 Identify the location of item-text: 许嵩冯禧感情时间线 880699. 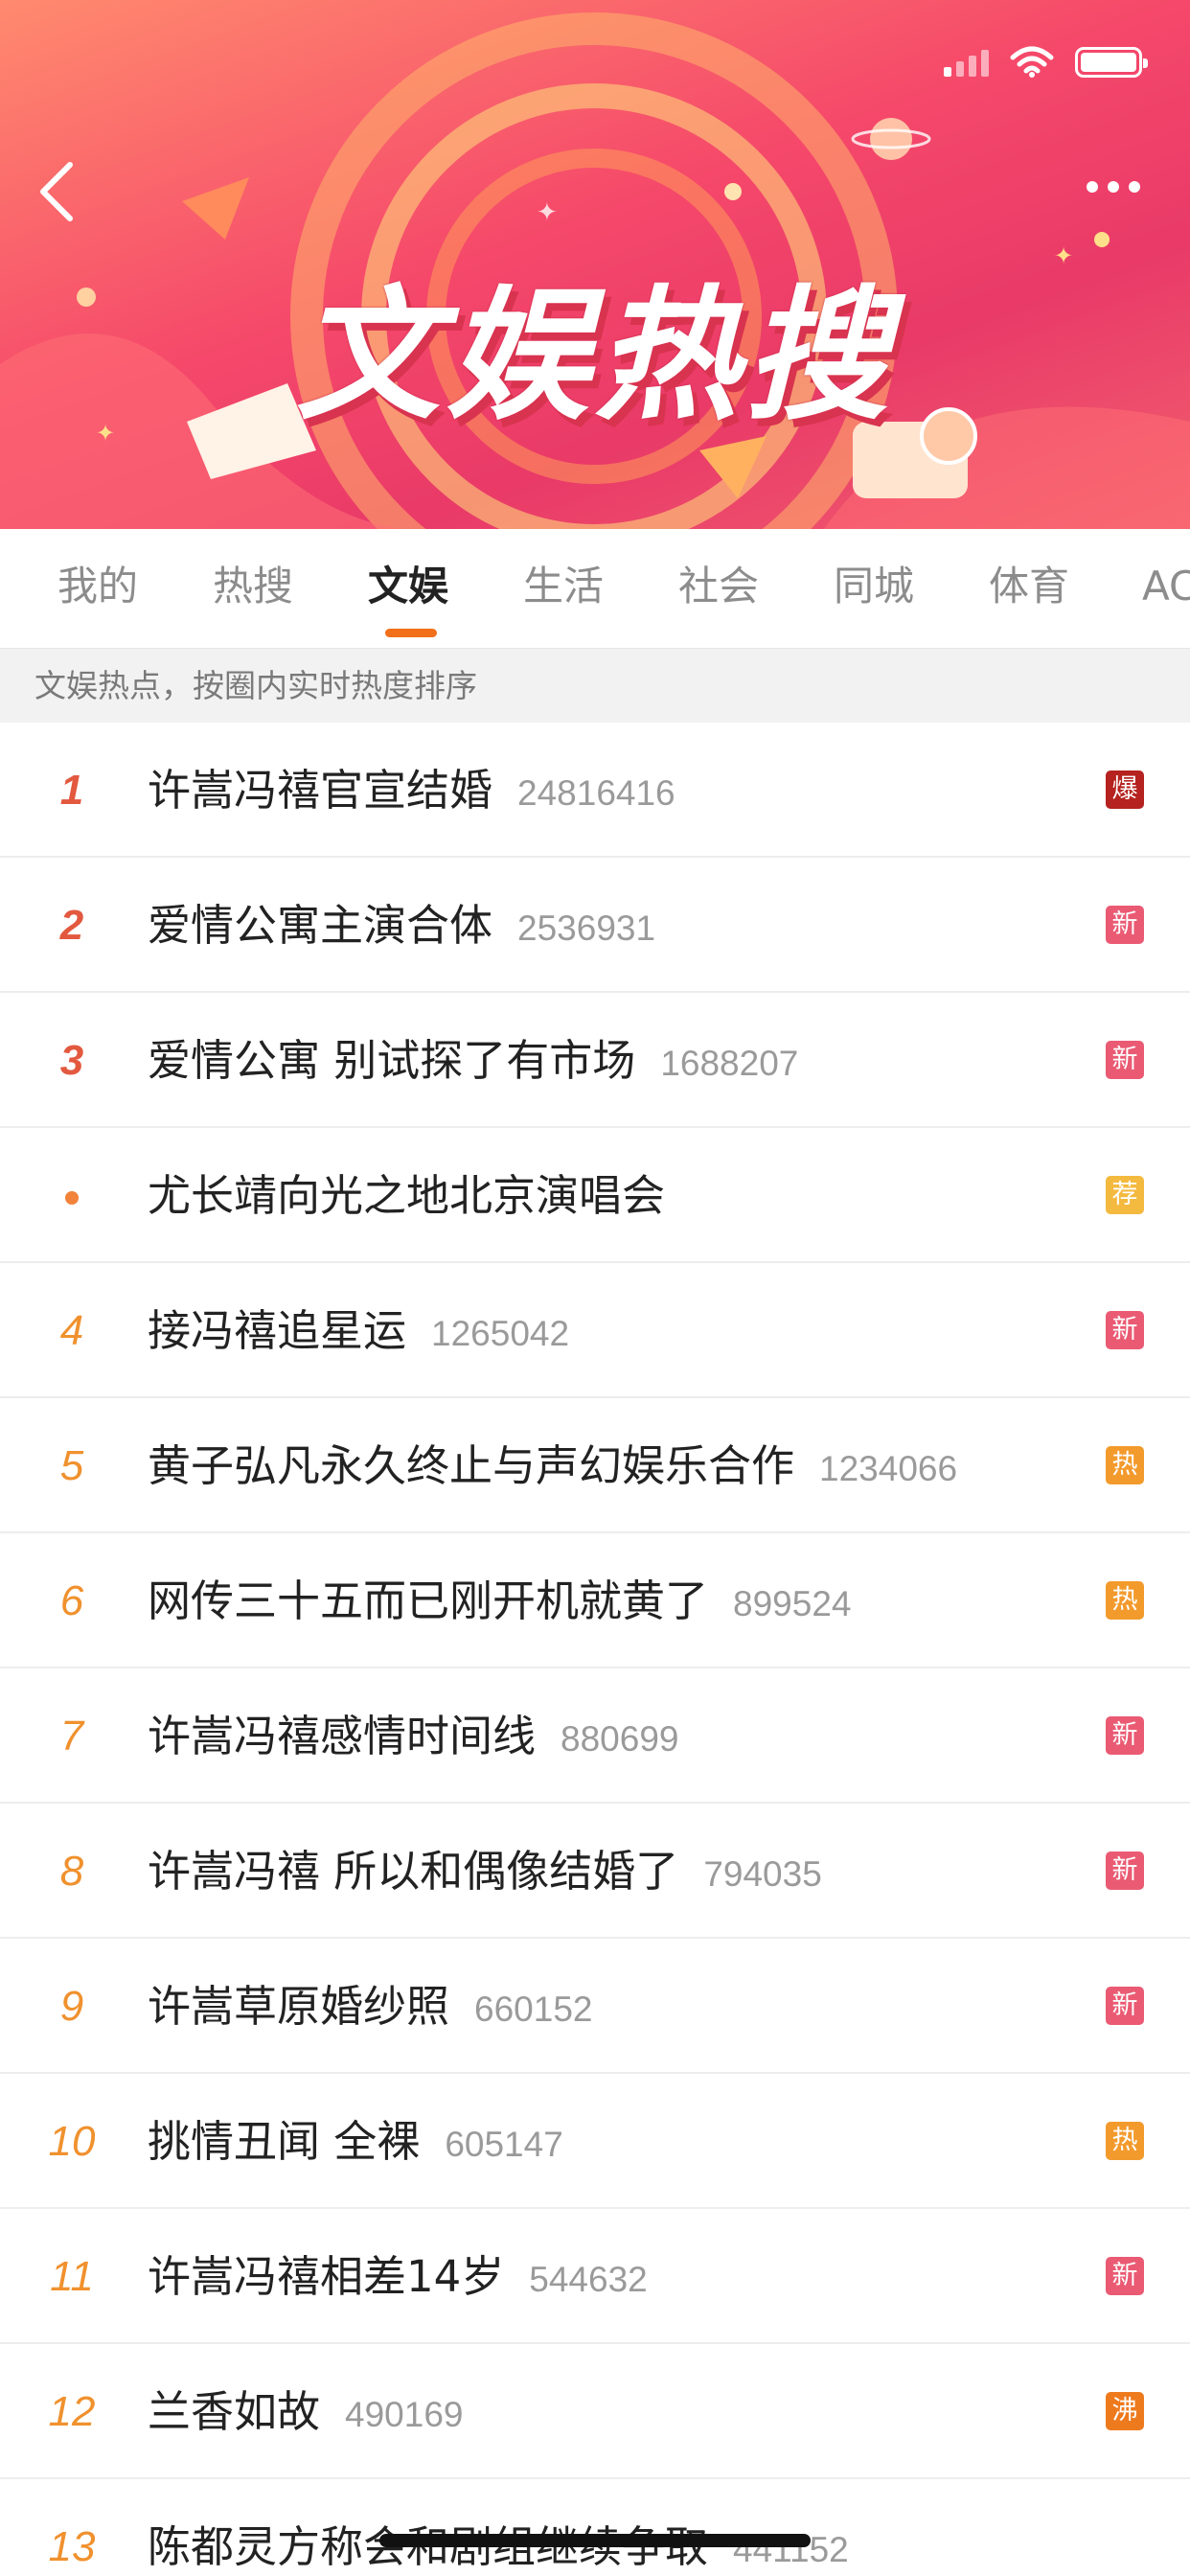
(413, 1736).